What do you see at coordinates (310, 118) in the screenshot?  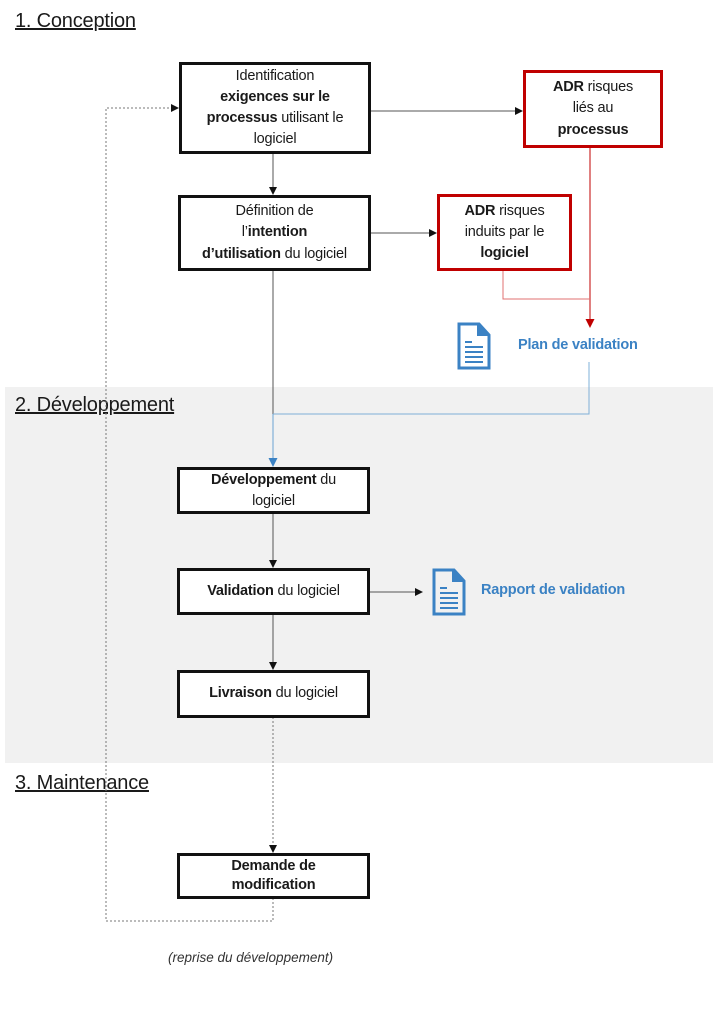 I see `box-text: utilisant le` at bounding box center [310, 118].